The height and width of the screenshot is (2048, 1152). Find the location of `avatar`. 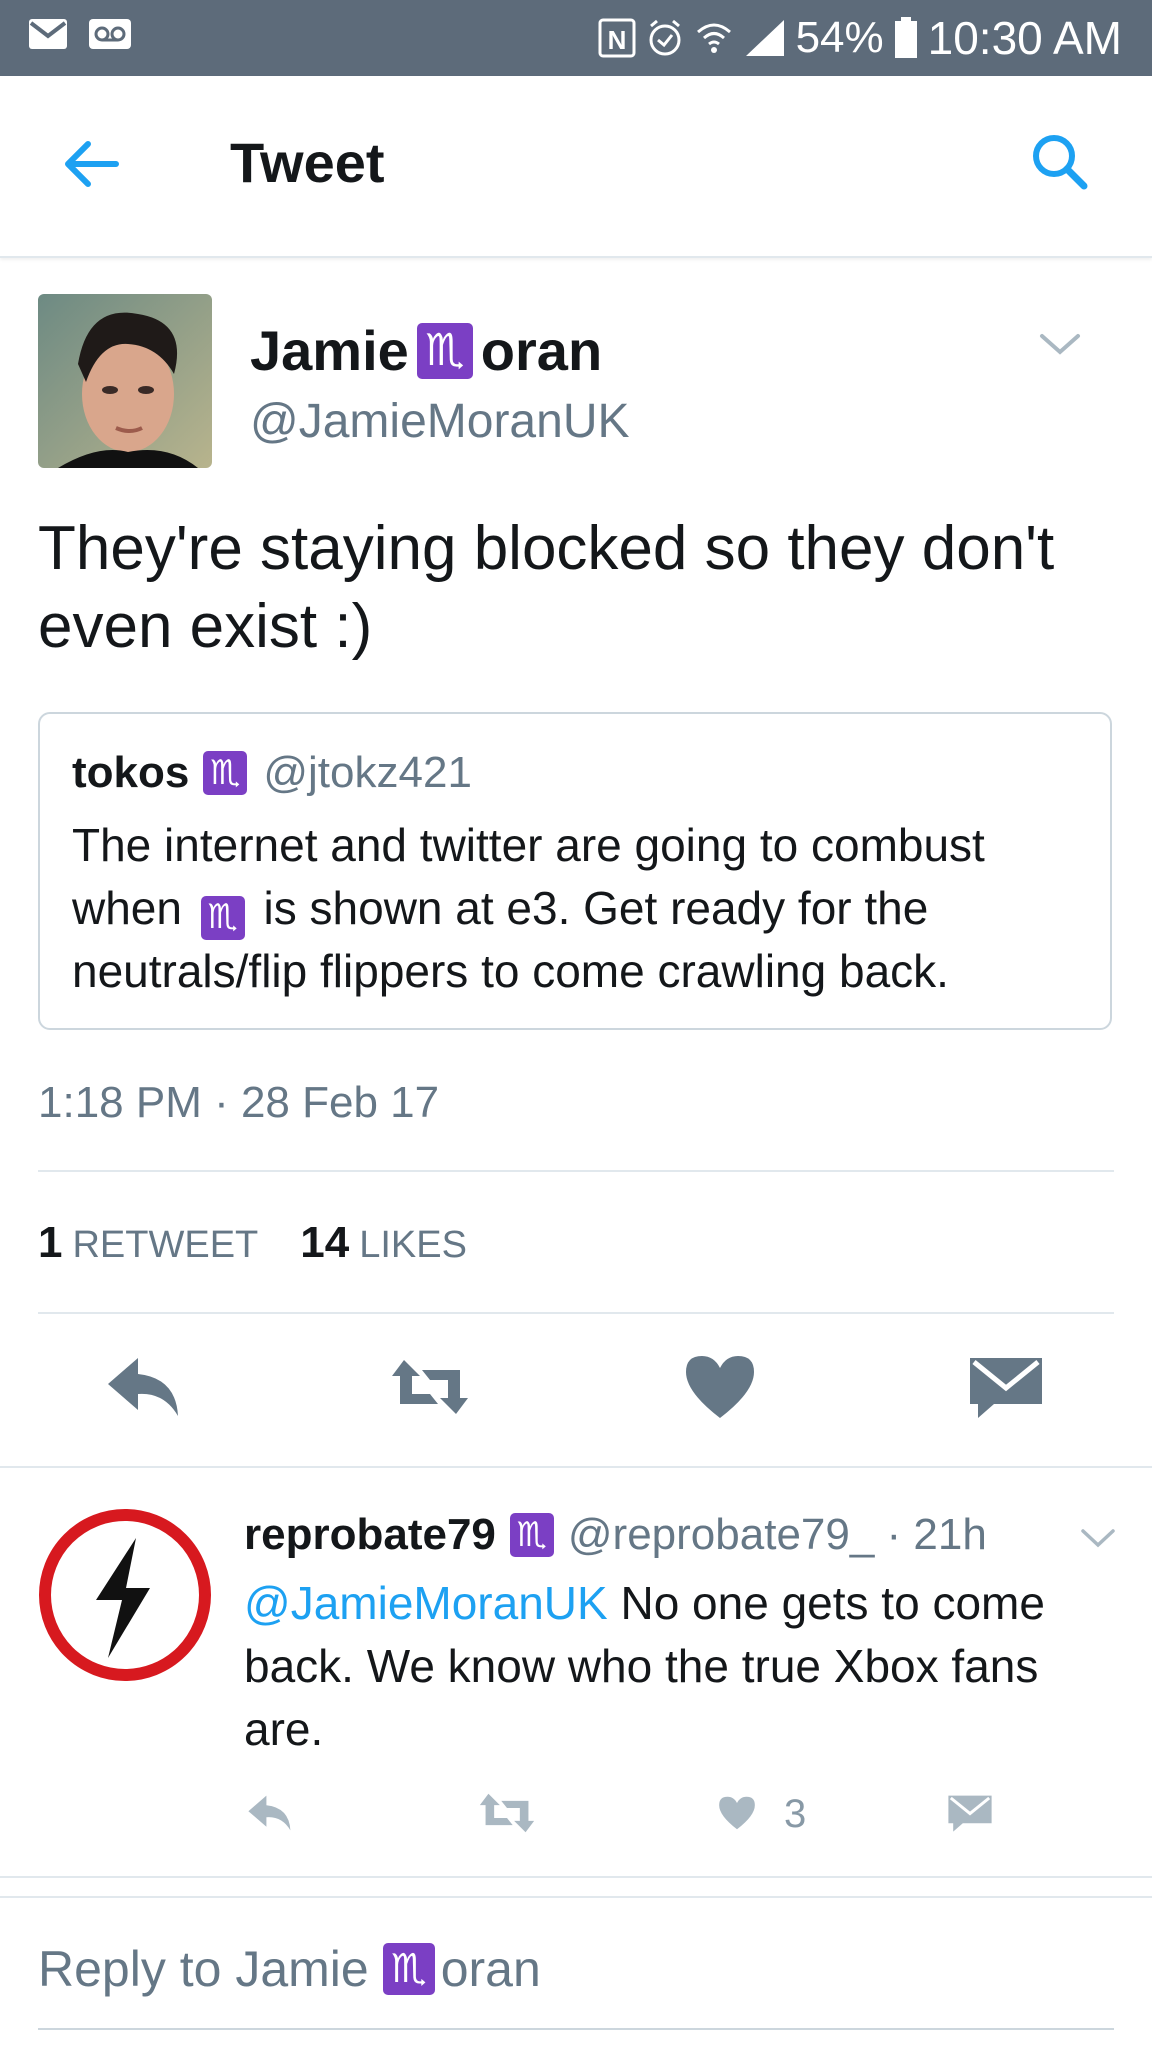

avatar is located at coordinates (125, 381).